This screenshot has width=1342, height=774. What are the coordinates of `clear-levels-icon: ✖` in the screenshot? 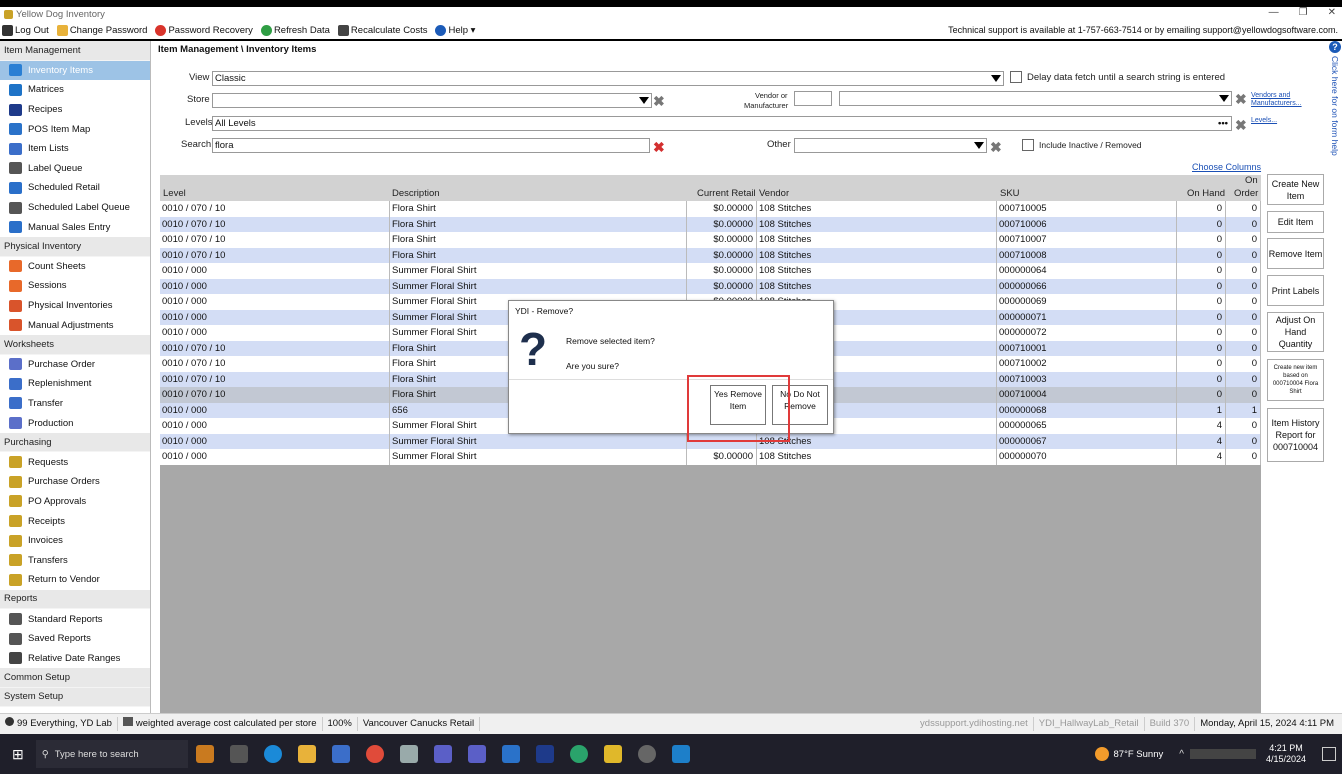 It's located at (1241, 125).